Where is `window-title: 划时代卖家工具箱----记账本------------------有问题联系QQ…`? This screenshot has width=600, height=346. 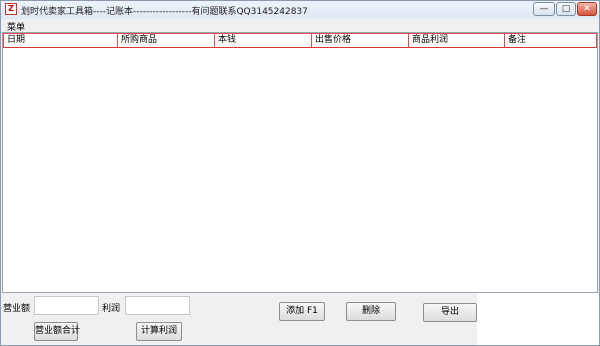 window-title: 划时代卖家工具箱----记账本------------------有问题联系QQ… is located at coordinates (164, 12).